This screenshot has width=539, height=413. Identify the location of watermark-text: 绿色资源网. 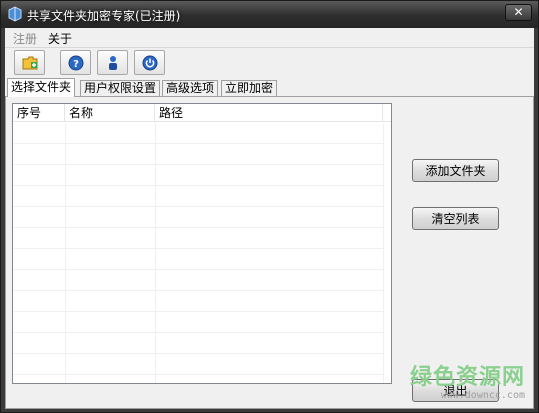
(467, 377).